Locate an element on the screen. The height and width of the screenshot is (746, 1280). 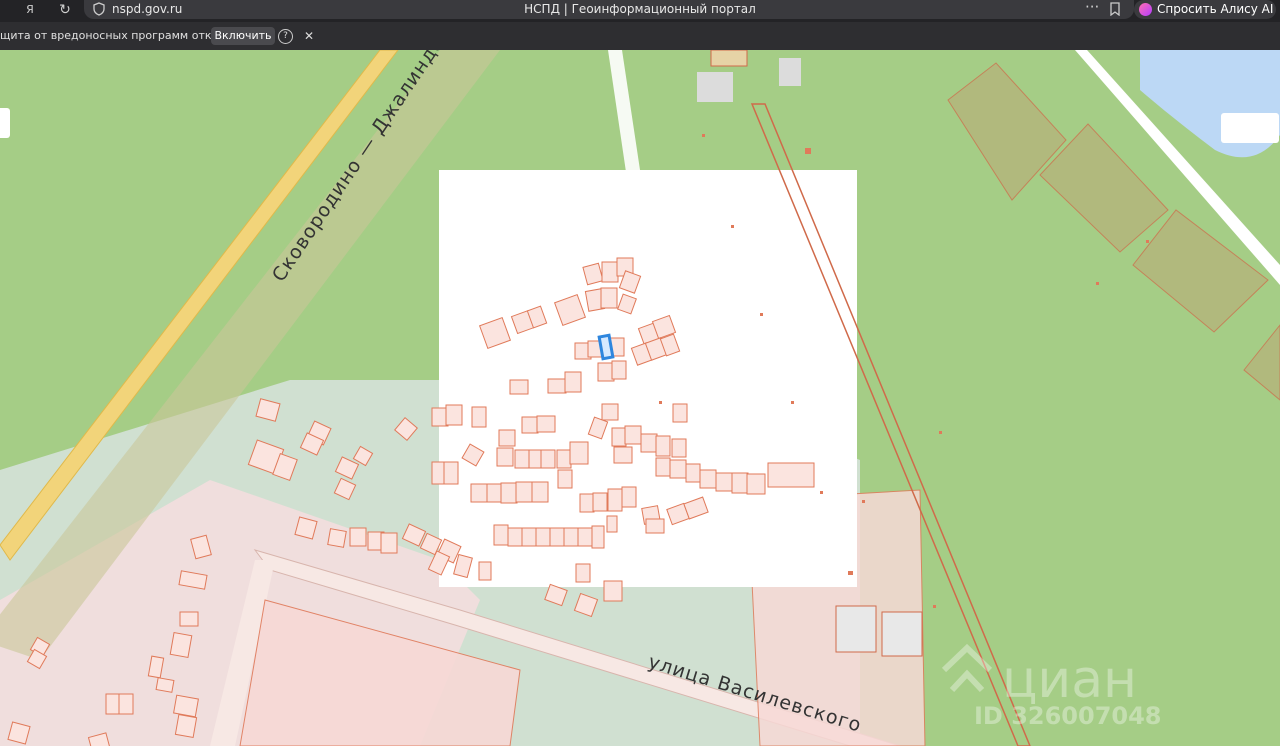
more-icon: ··· is located at coordinates (1092, 8).